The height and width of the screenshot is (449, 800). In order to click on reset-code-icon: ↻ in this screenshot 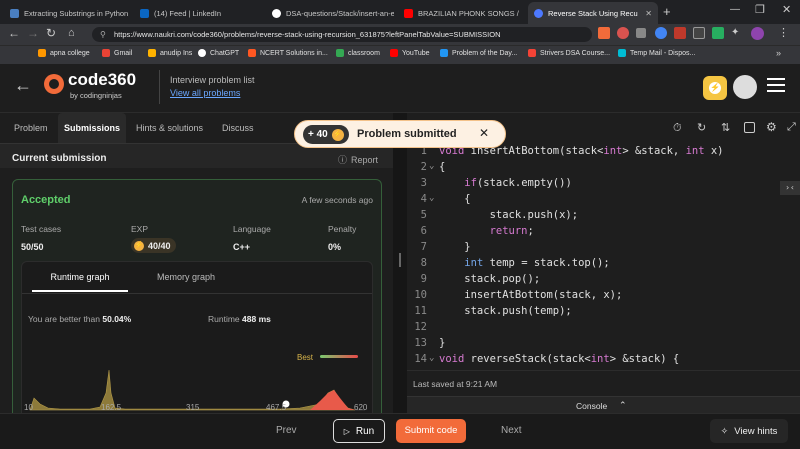, I will do `click(701, 127)`.